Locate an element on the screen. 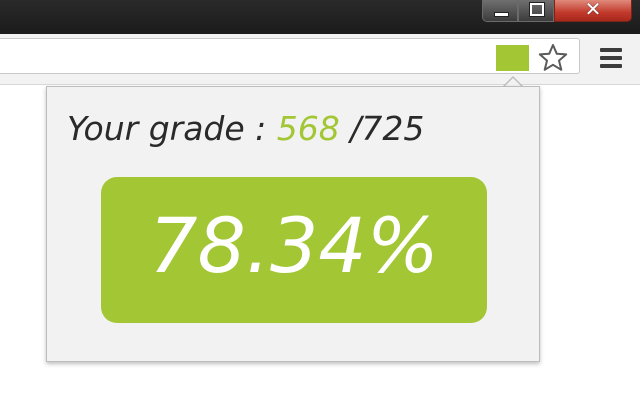 This screenshot has height=400, width=640. address-bar is located at coordinates (290, 56).